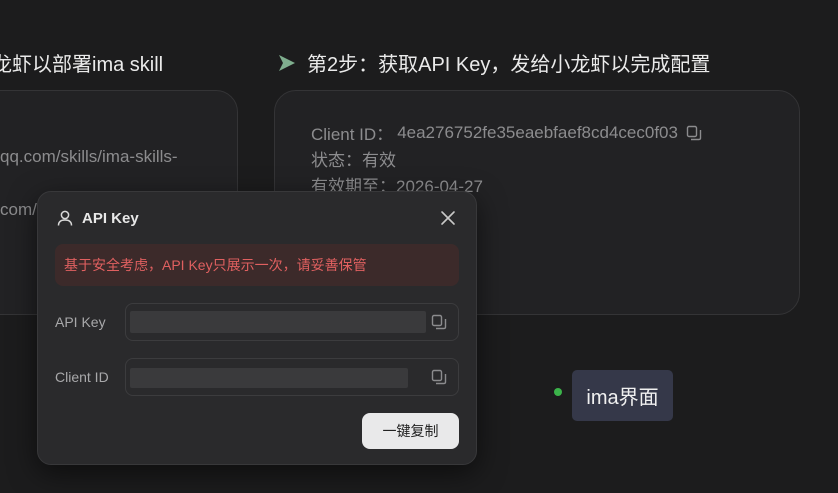 The height and width of the screenshot is (493, 838). I want to click on step2-heading: 第2步：获取API Key，发给小龙虾以完成配置, so click(493, 62).